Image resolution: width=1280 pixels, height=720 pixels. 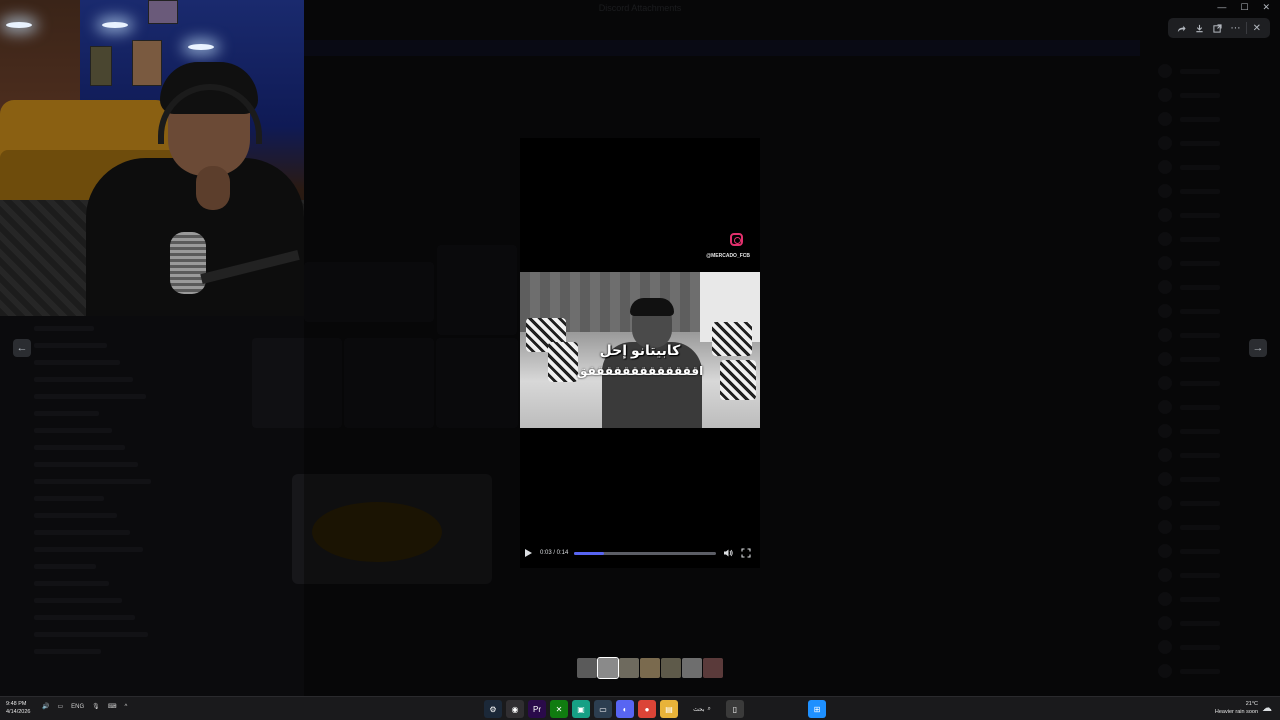 I want to click on premiere-icon: Pr, so click(x=537, y=709).